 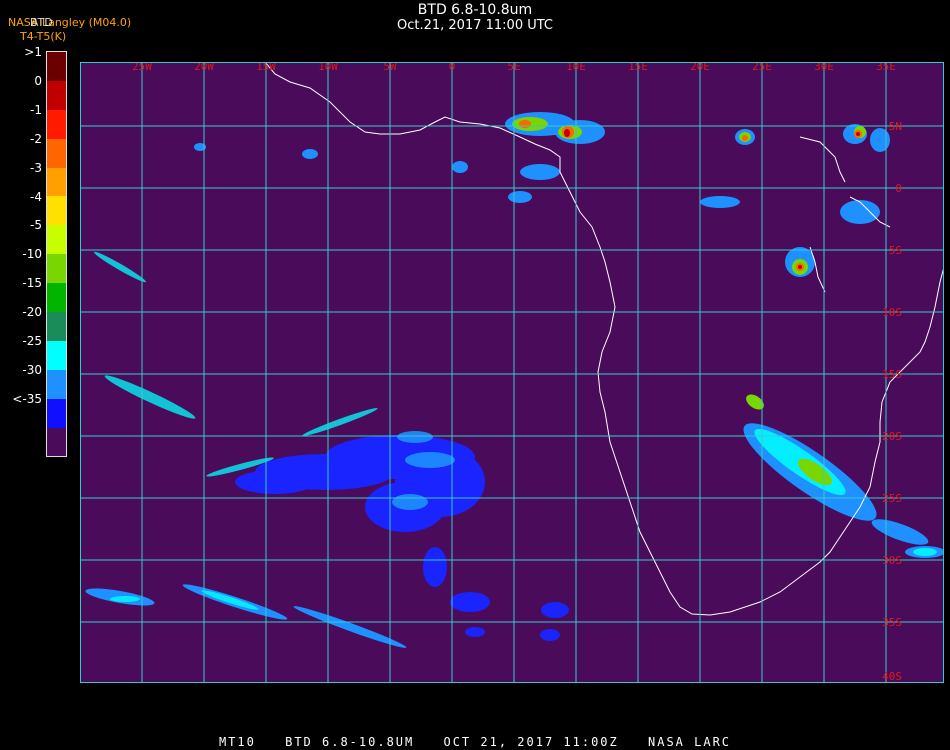 What do you see at coordinates (38, 80) in the screenshot?
I see `legend-label: 0` at bounding box center [38, 80].